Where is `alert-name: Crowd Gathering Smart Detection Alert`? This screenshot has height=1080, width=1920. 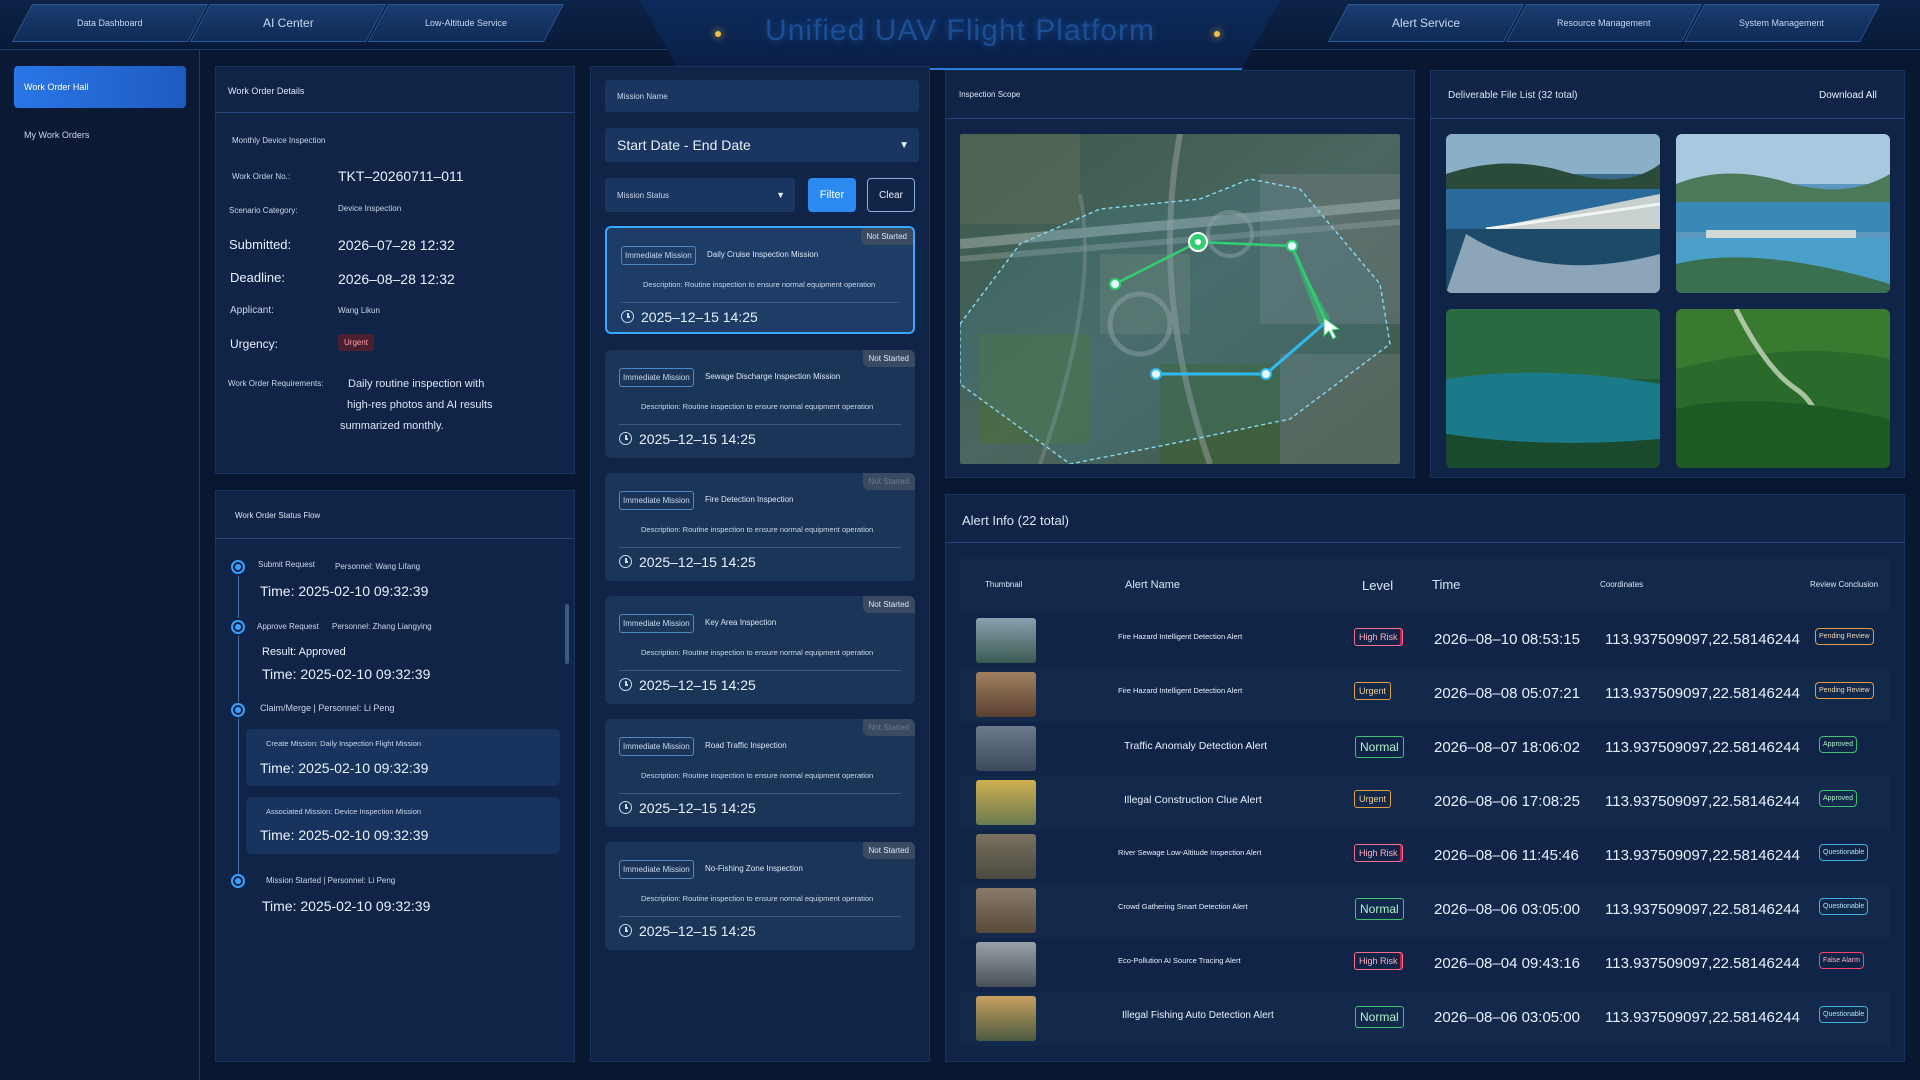 alert-name: Crowd Gathering Smart Detection Alert is located at coordinates (1183, 906).